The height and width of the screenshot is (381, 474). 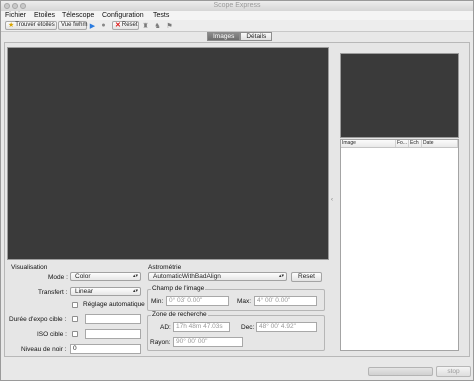 I want to click on stop-button: stop, so click(x=453, y=371).